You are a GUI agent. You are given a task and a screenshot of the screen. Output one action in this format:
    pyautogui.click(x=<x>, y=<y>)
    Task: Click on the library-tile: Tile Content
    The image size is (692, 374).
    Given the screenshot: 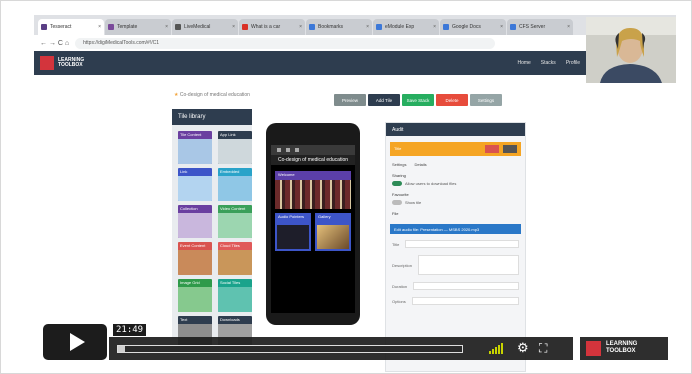 What is the action you would take?
    pyautogui.click(x=195, y=147)
    